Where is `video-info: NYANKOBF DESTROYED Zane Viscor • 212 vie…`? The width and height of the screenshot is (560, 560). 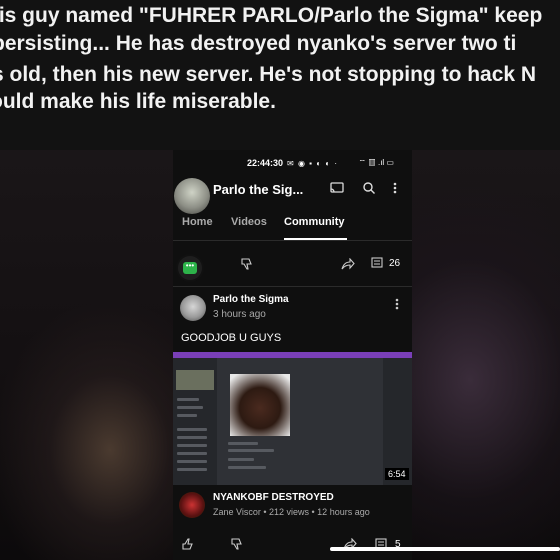 video-info: NYANKOBF DESTROYED Zane Viscor • 212 vie… is located at coordinates (292, 508).